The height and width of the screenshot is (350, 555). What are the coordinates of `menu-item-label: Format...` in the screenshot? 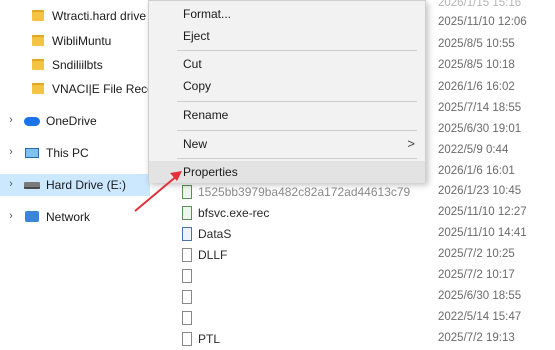 It's located at (207, 14).